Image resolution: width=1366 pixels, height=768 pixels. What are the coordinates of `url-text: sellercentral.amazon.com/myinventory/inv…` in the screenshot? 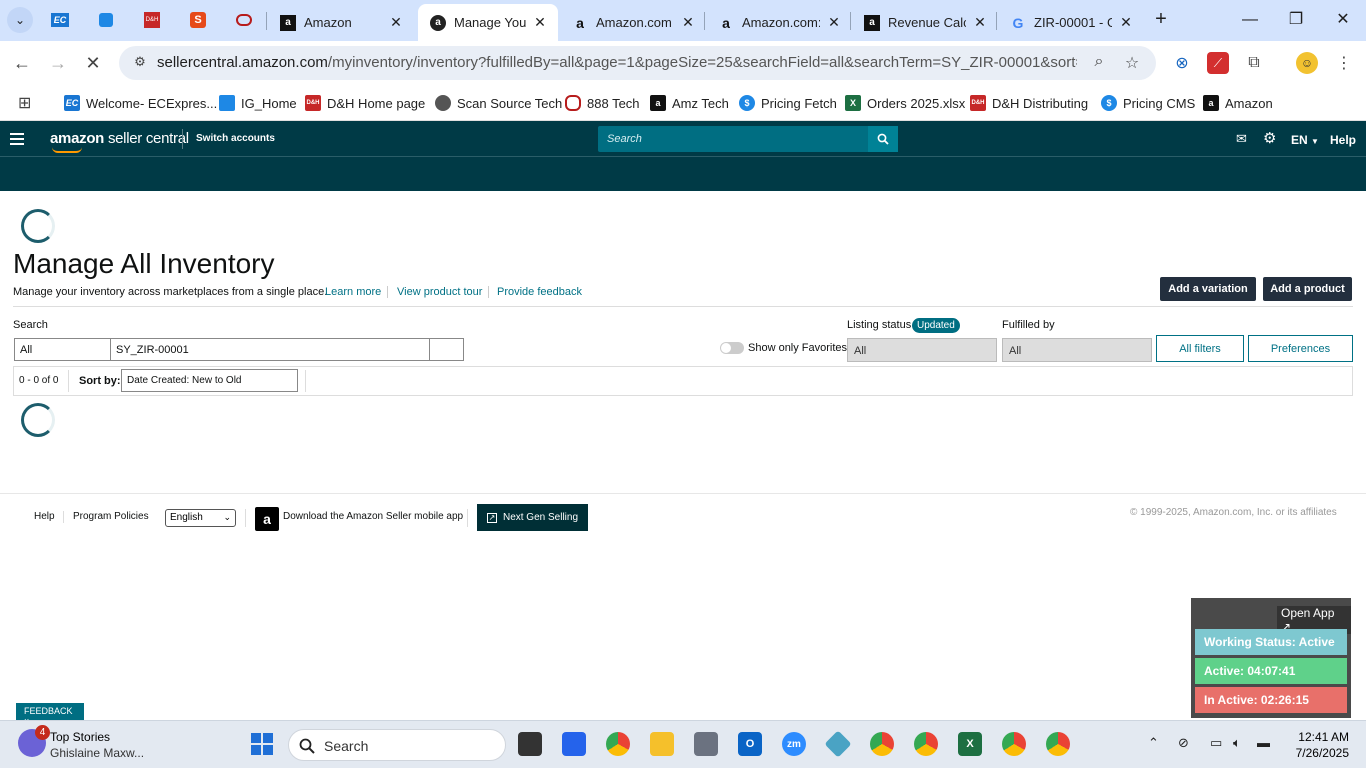 It's located at (617, 62).